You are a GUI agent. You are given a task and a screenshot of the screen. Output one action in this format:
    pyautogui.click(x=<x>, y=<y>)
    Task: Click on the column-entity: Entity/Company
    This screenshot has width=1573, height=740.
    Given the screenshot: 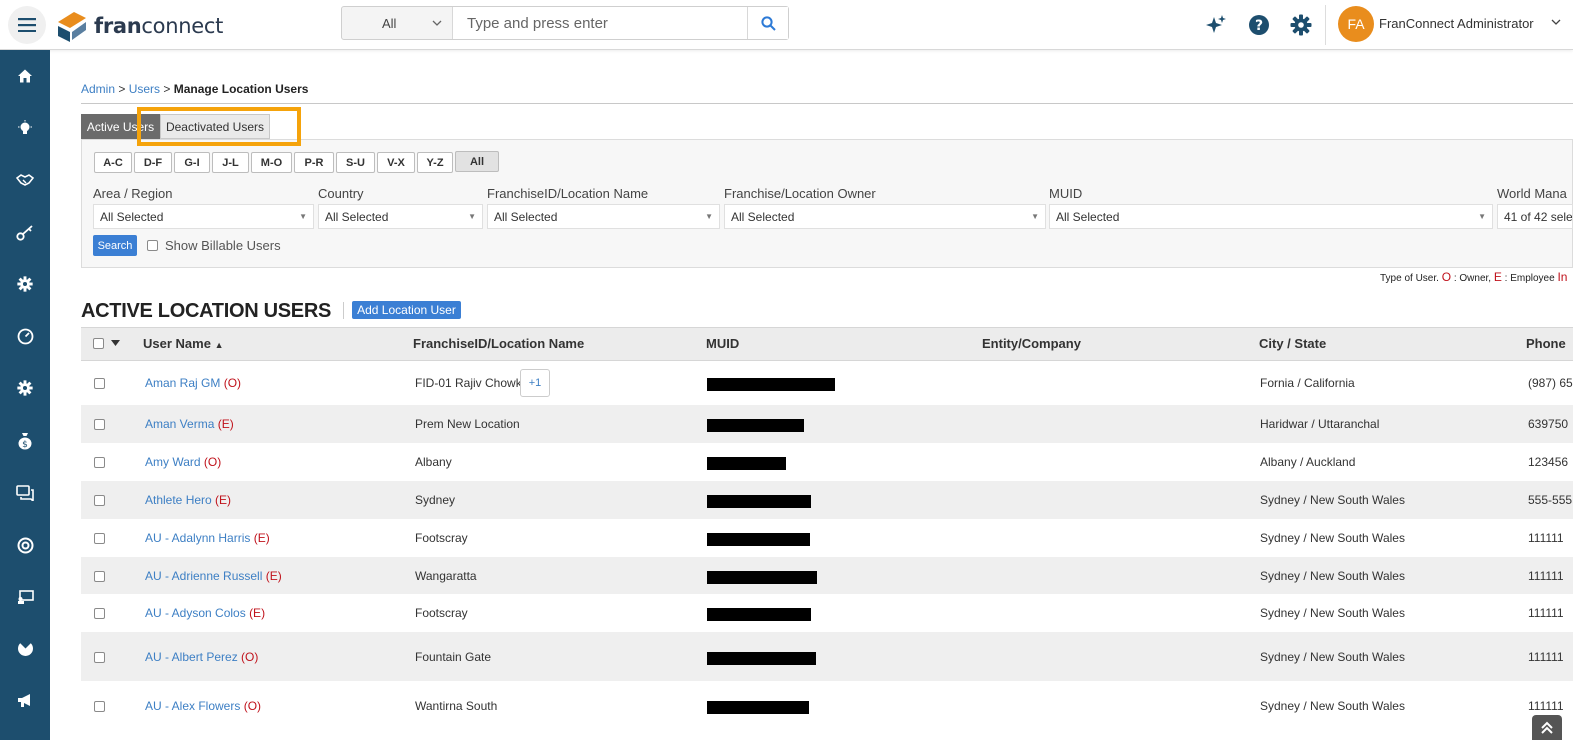 What is the action you would take?
    pyautogui.click(x=1031, y=343)
    